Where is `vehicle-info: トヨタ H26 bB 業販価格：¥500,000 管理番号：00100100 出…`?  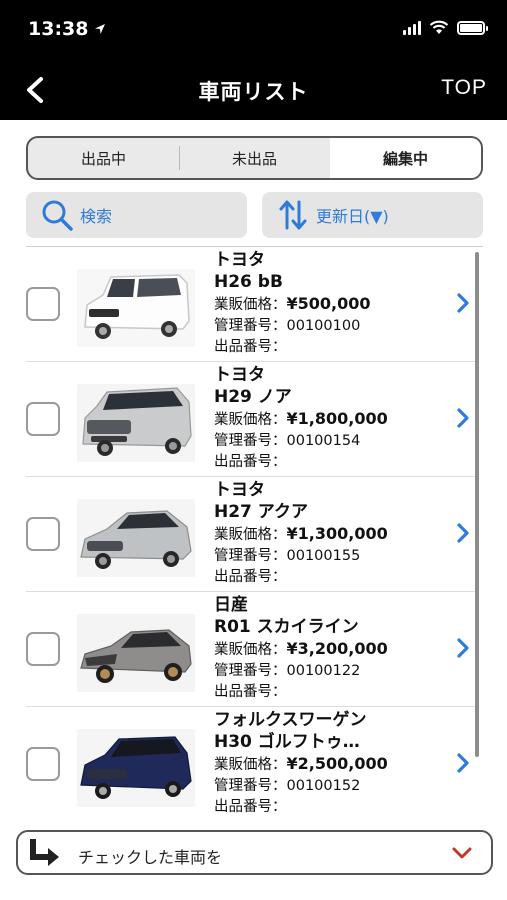 vehicle-info: トヨタ H26 bB 業販価格：¥500,000 管理番号：00100100 出… is located at coordinates (329, 303).